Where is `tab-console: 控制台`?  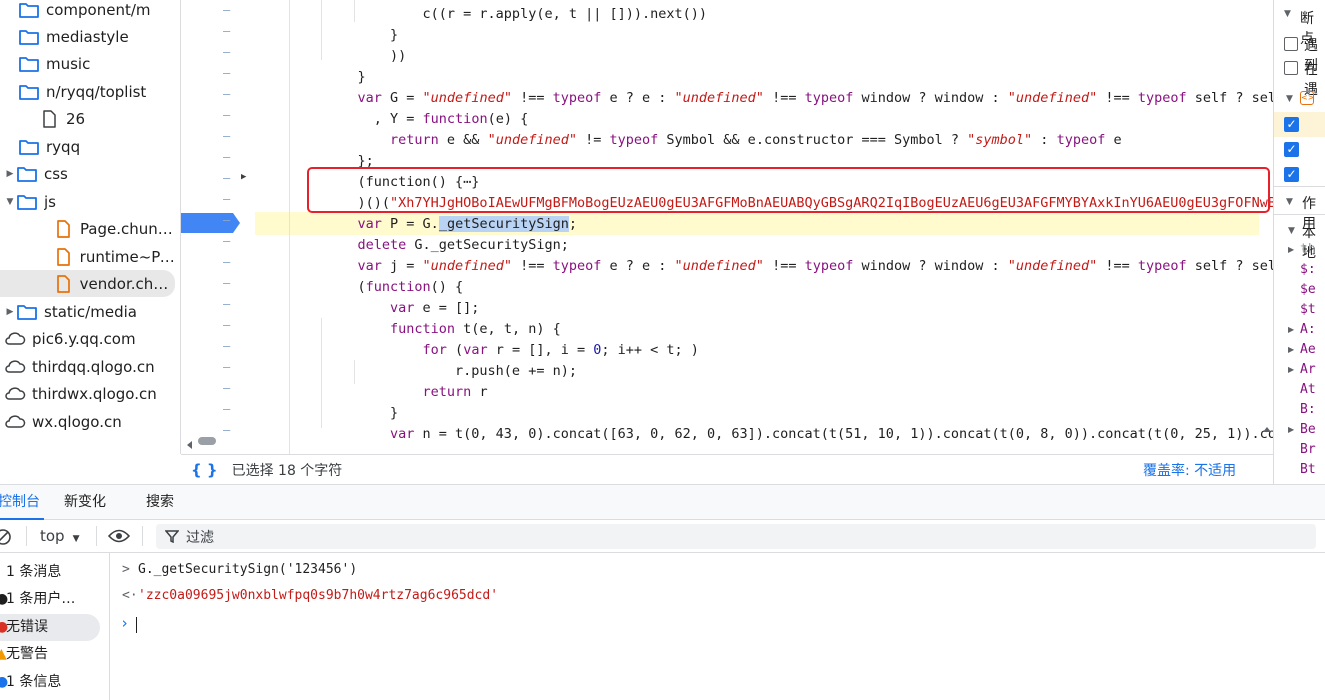 tab-console: 控制台 is located at coordinates (22, 502).